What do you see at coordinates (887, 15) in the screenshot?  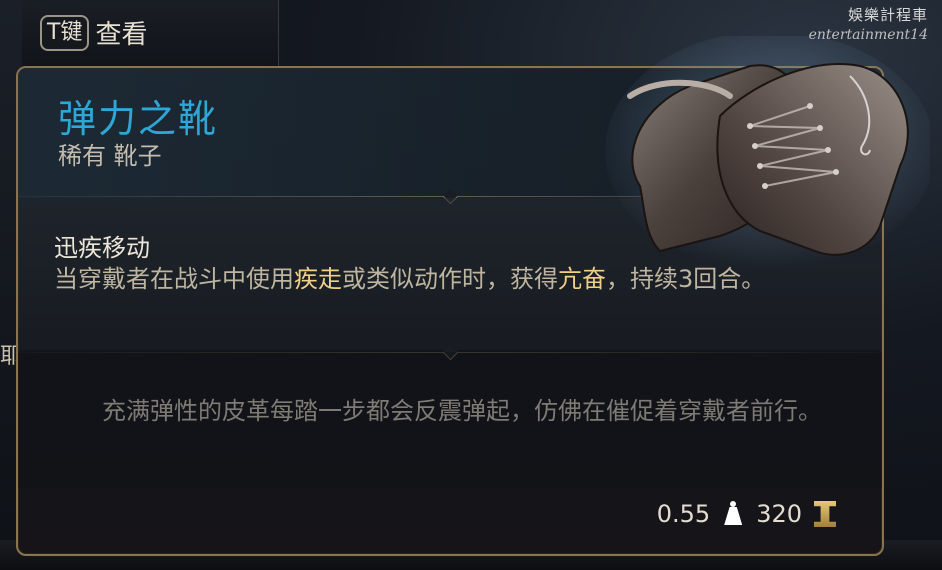 I see `watermark-chinese: 娛樂計程車` at bounding box center [887, 15].